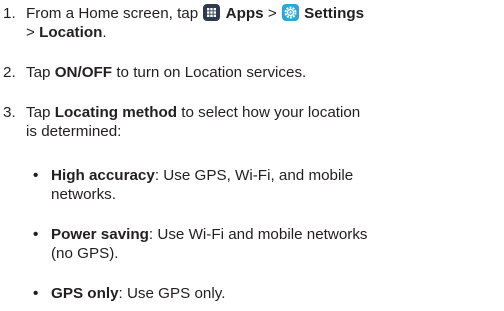 This screenshot has width=504, height=311. I want to click on apps-label: Apps, so click(244, 13).